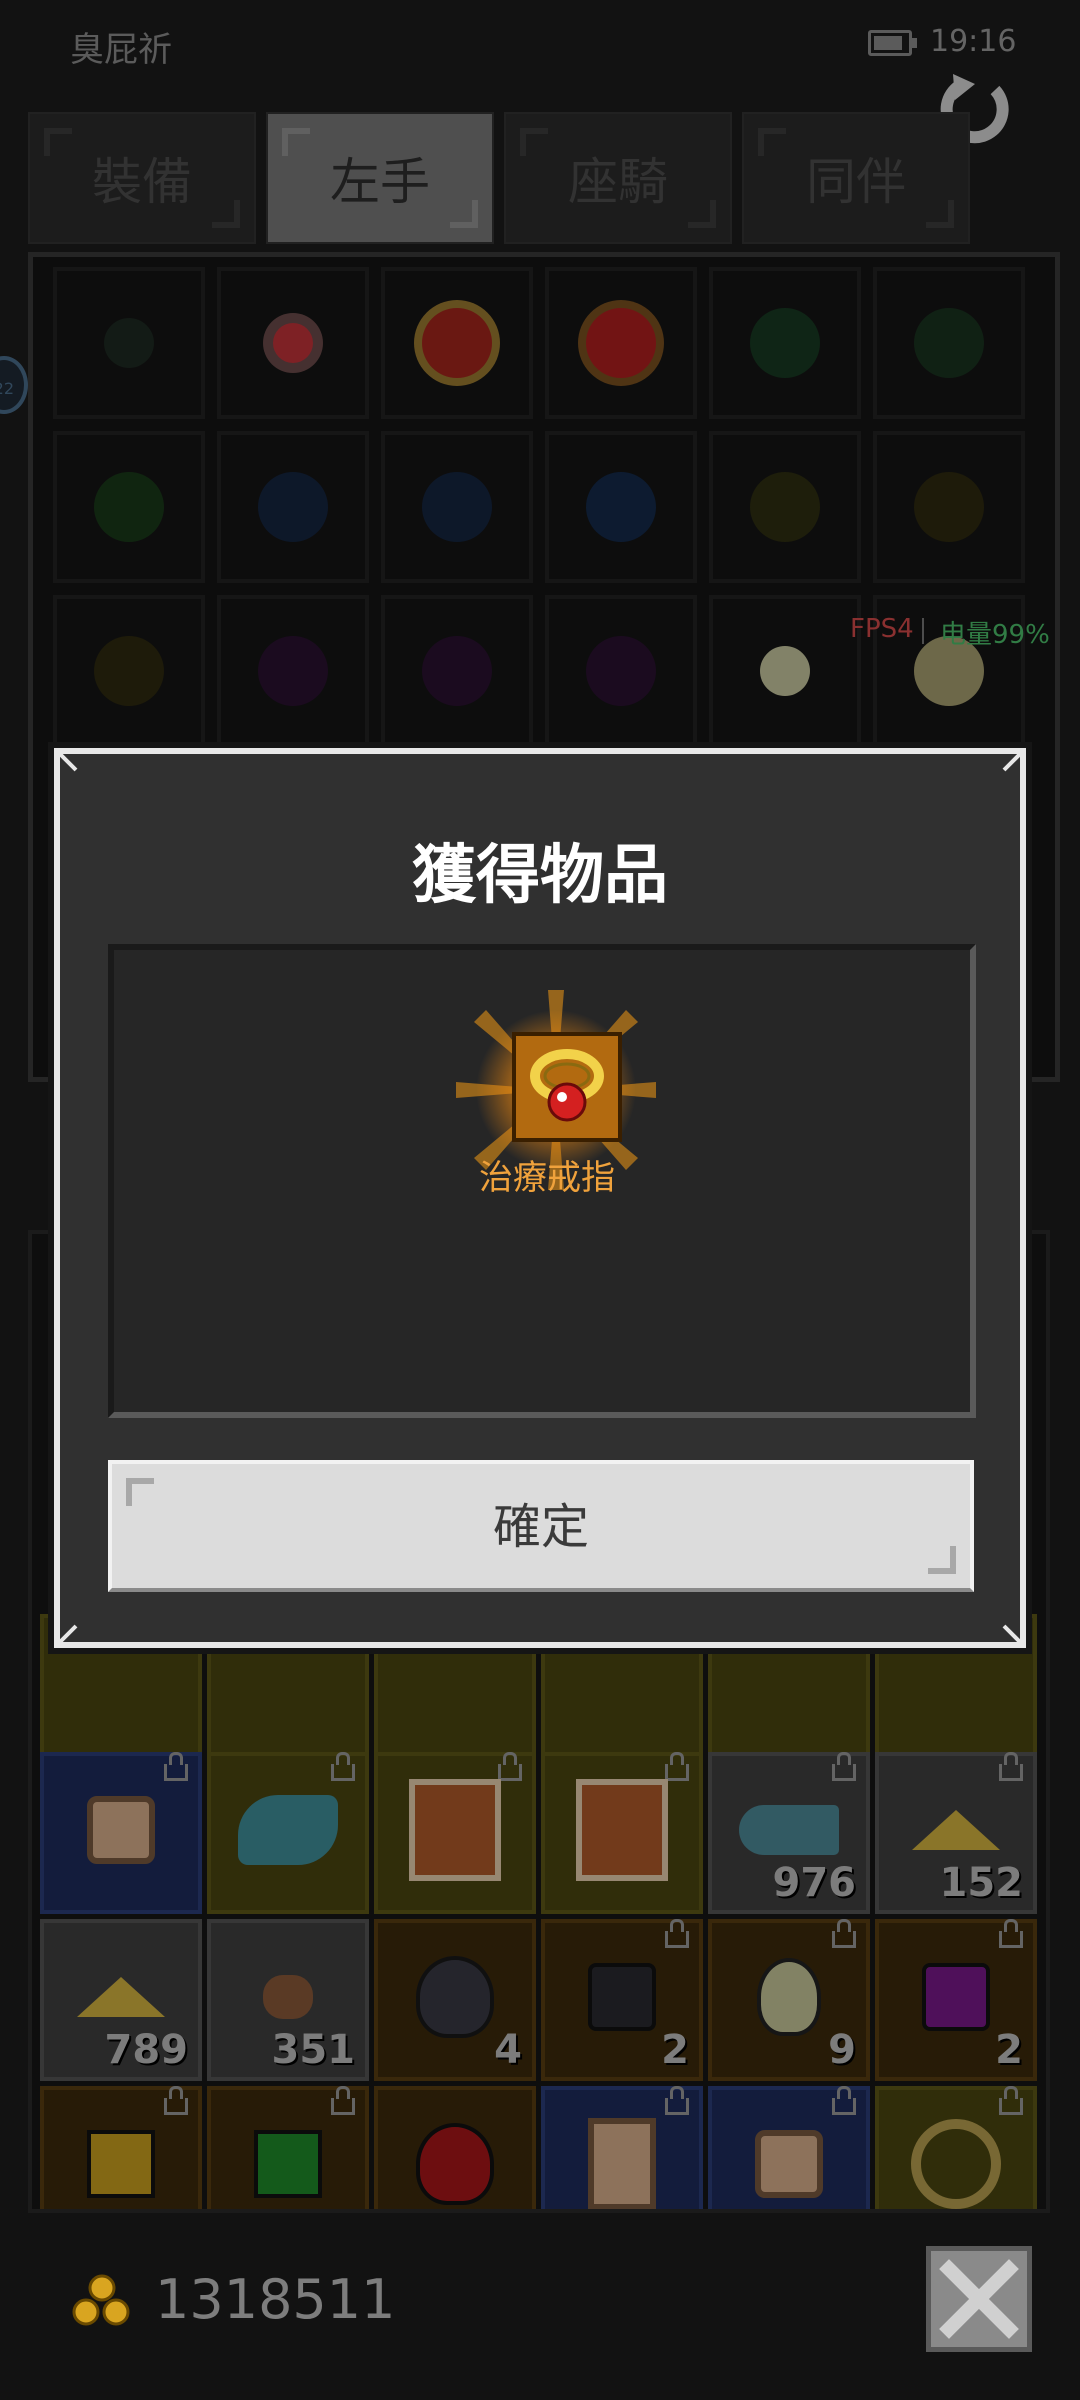 The image size is (1080, 2400). I want to click on dialog-title: 獲得物品, so click(540, 876).